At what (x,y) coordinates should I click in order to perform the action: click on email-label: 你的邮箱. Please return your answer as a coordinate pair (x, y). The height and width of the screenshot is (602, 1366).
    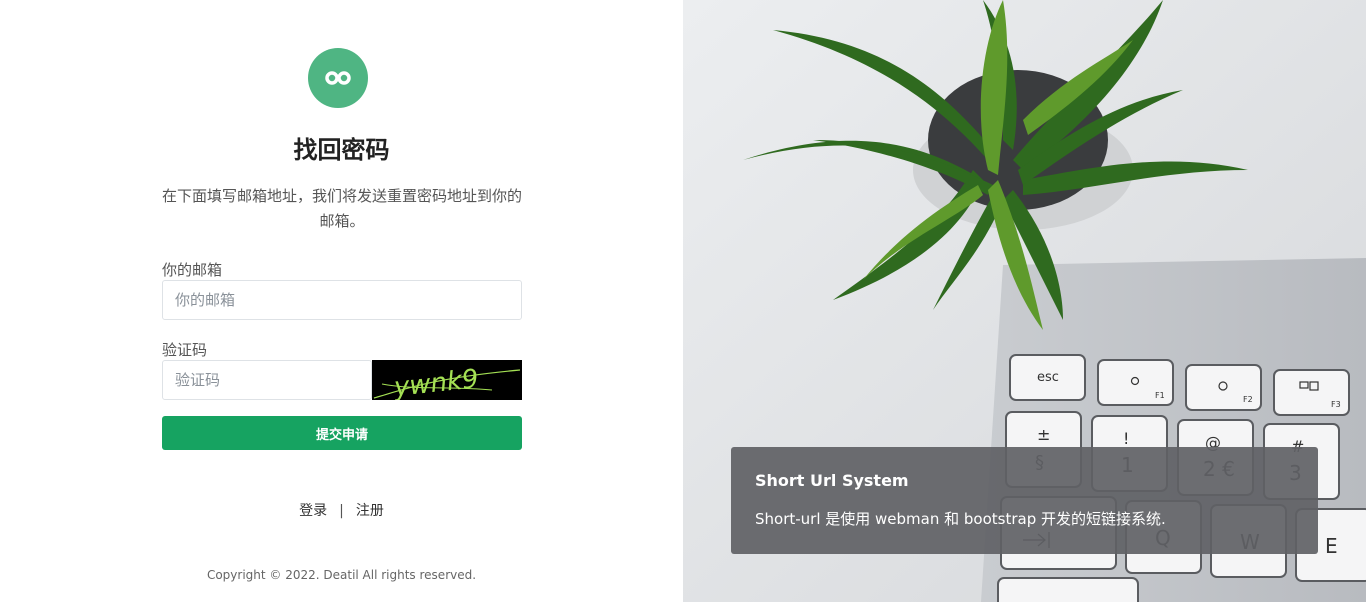
    Looking at the image, I should click on (192, 270).